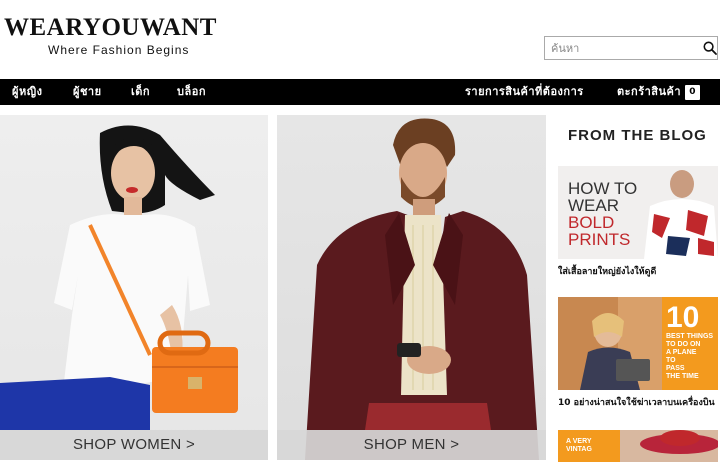 The image size is (720, 462). Describe the element at coordinates (579, 441) in the screenshot. I see `thumb-line: A VERY` at that location.